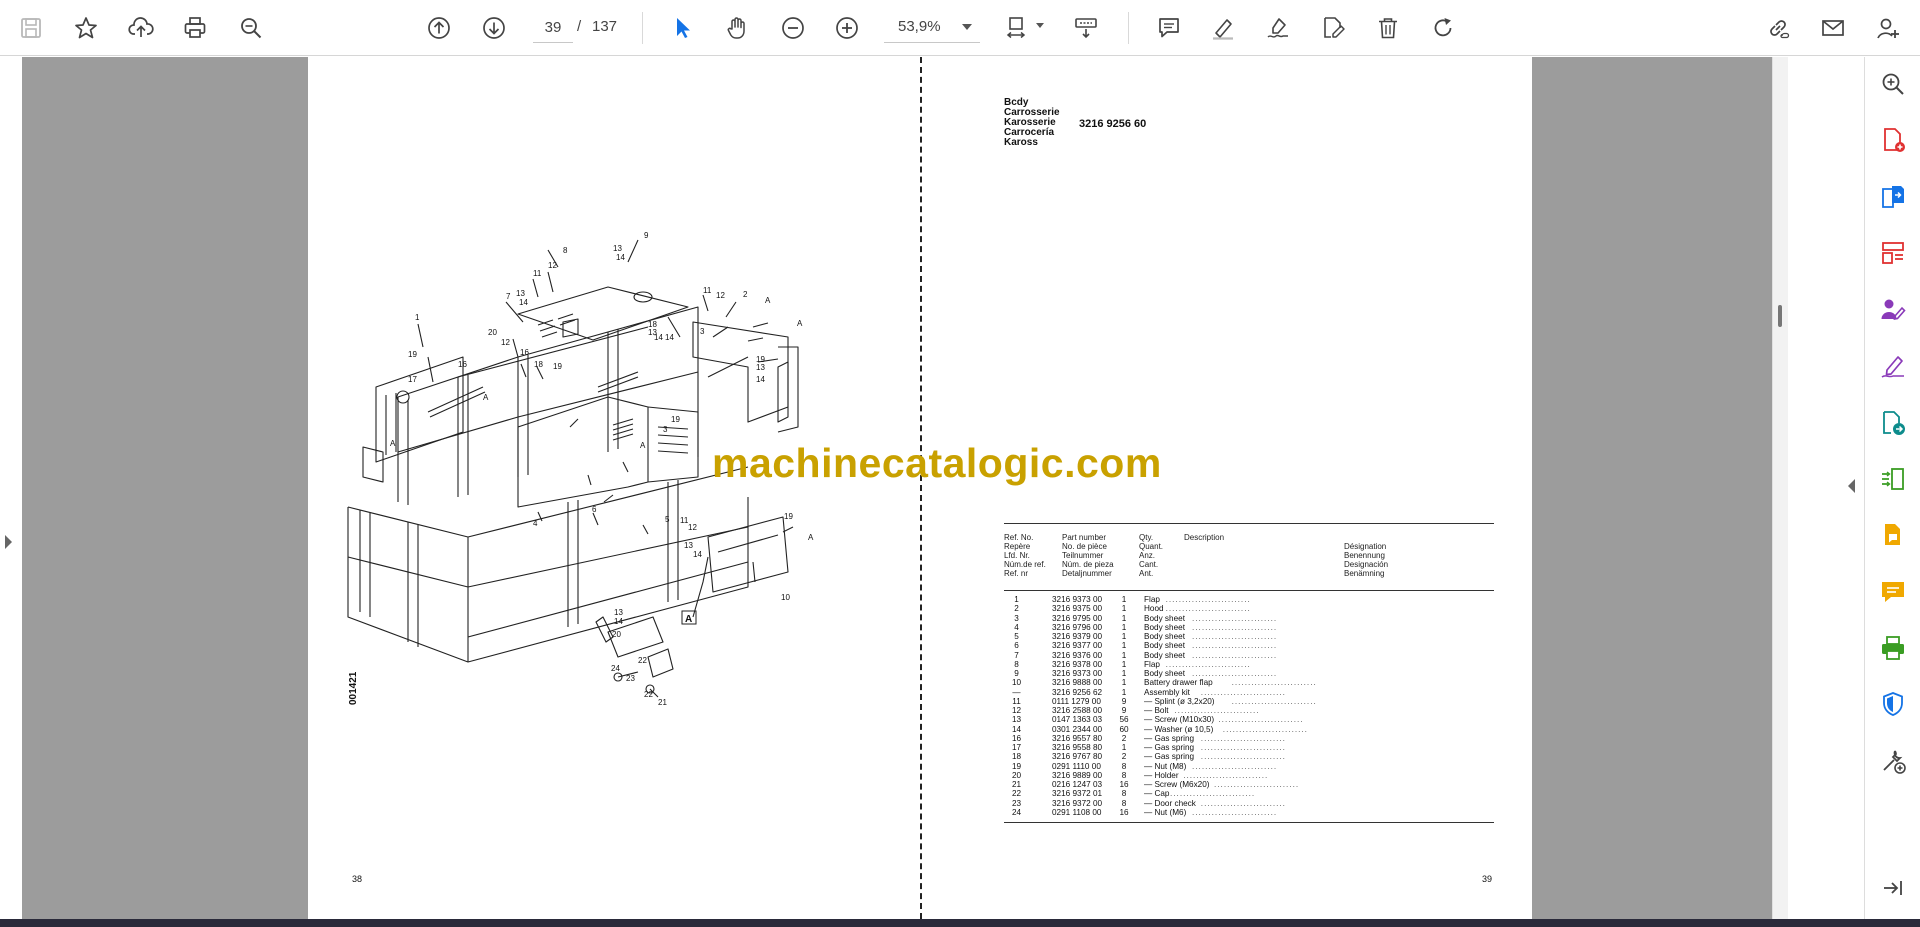 Image resolution: width=1920 pixels, height=927 pixels. Describe the element at coordinates (921, 488) in the screenshot. I see `page-fold-line` at that location.